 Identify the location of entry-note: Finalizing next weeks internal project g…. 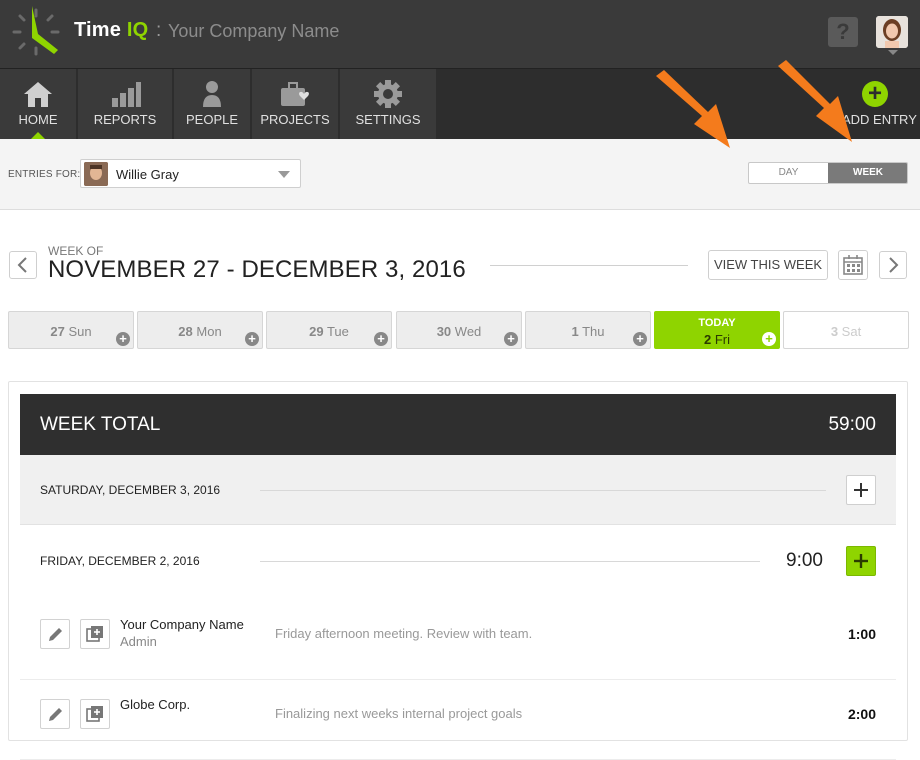
(399, 713).